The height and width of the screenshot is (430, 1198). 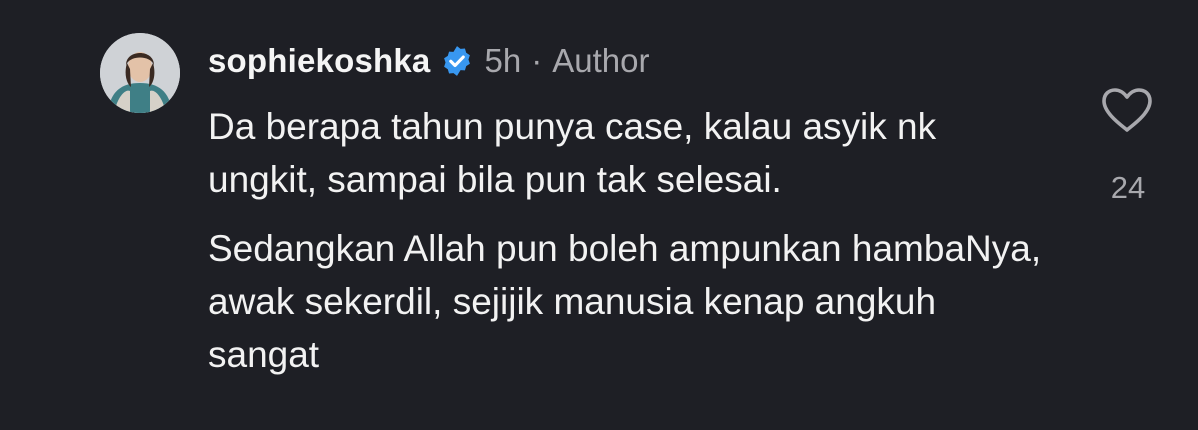 I want to click on comment-header: sophiekoshka 5h · Author, so click(x=428, y=61).